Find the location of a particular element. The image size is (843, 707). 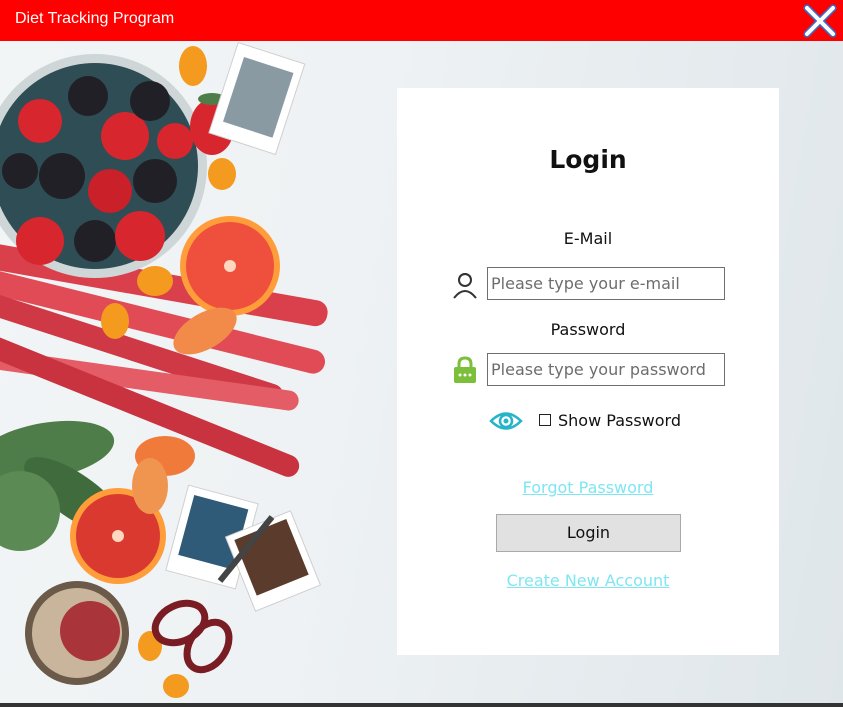

berry-bowl is located at coordinates (103, 166).